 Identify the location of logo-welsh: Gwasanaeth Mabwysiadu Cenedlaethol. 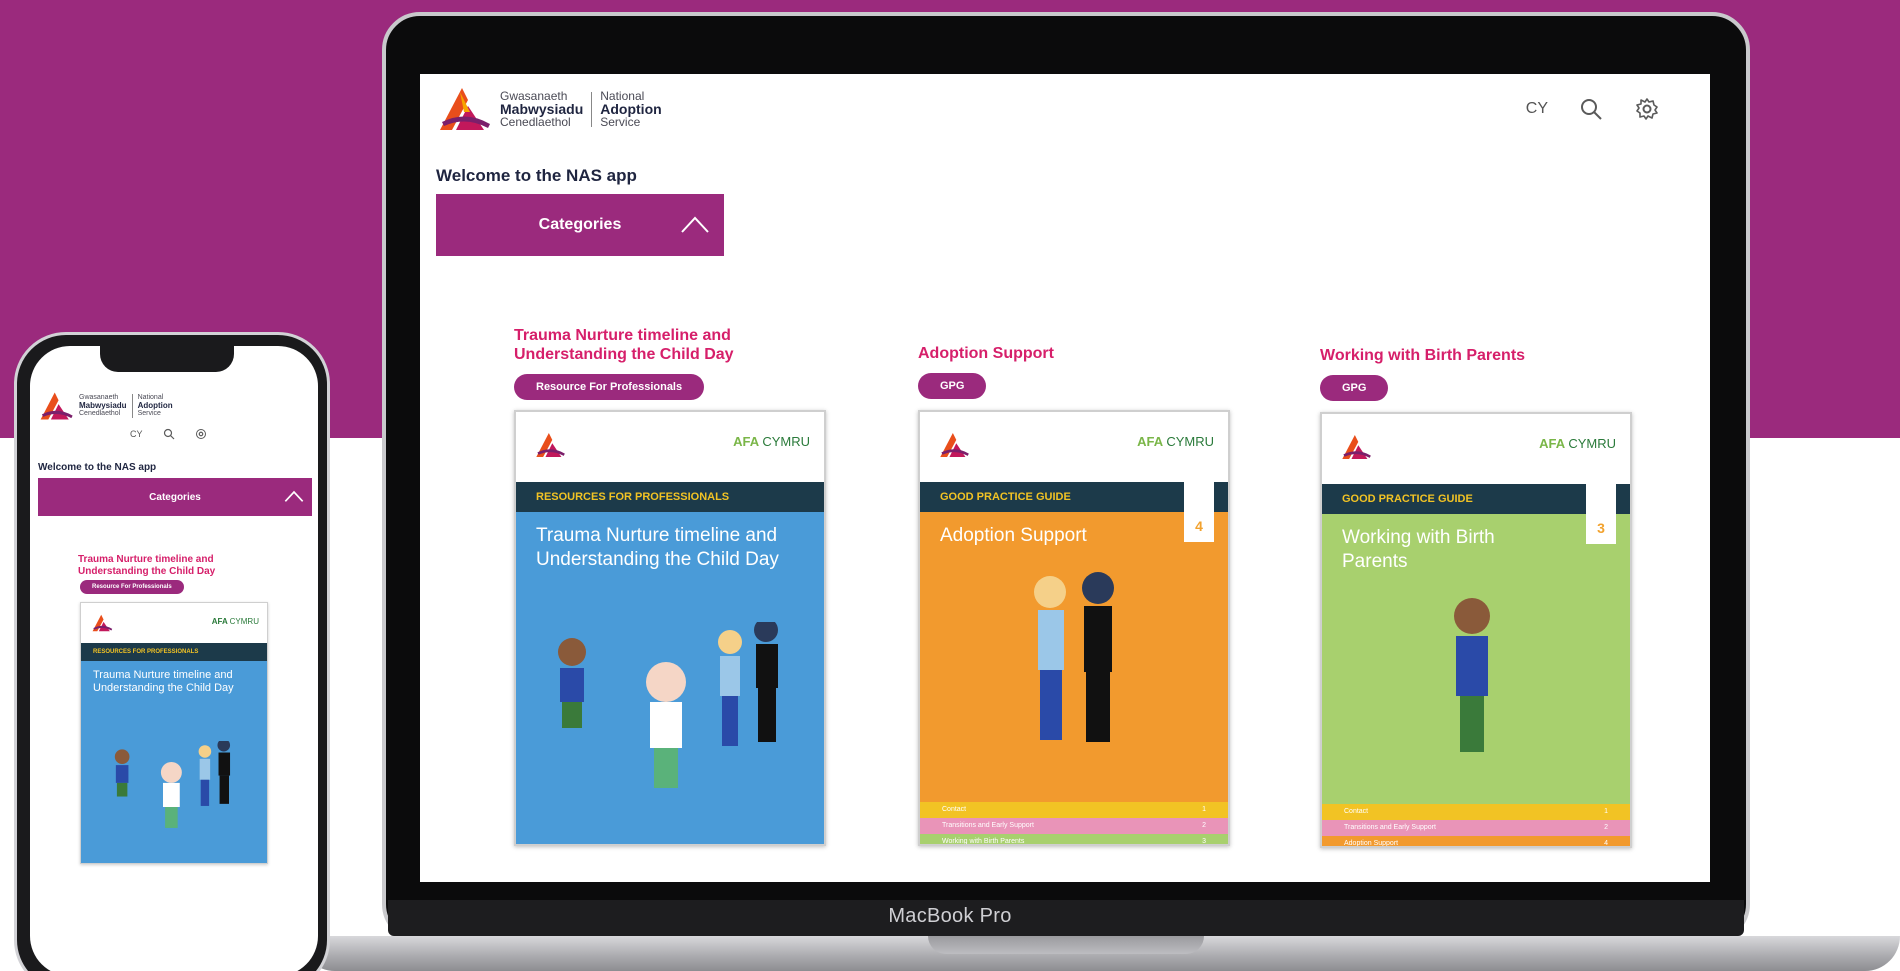
(103, 405).